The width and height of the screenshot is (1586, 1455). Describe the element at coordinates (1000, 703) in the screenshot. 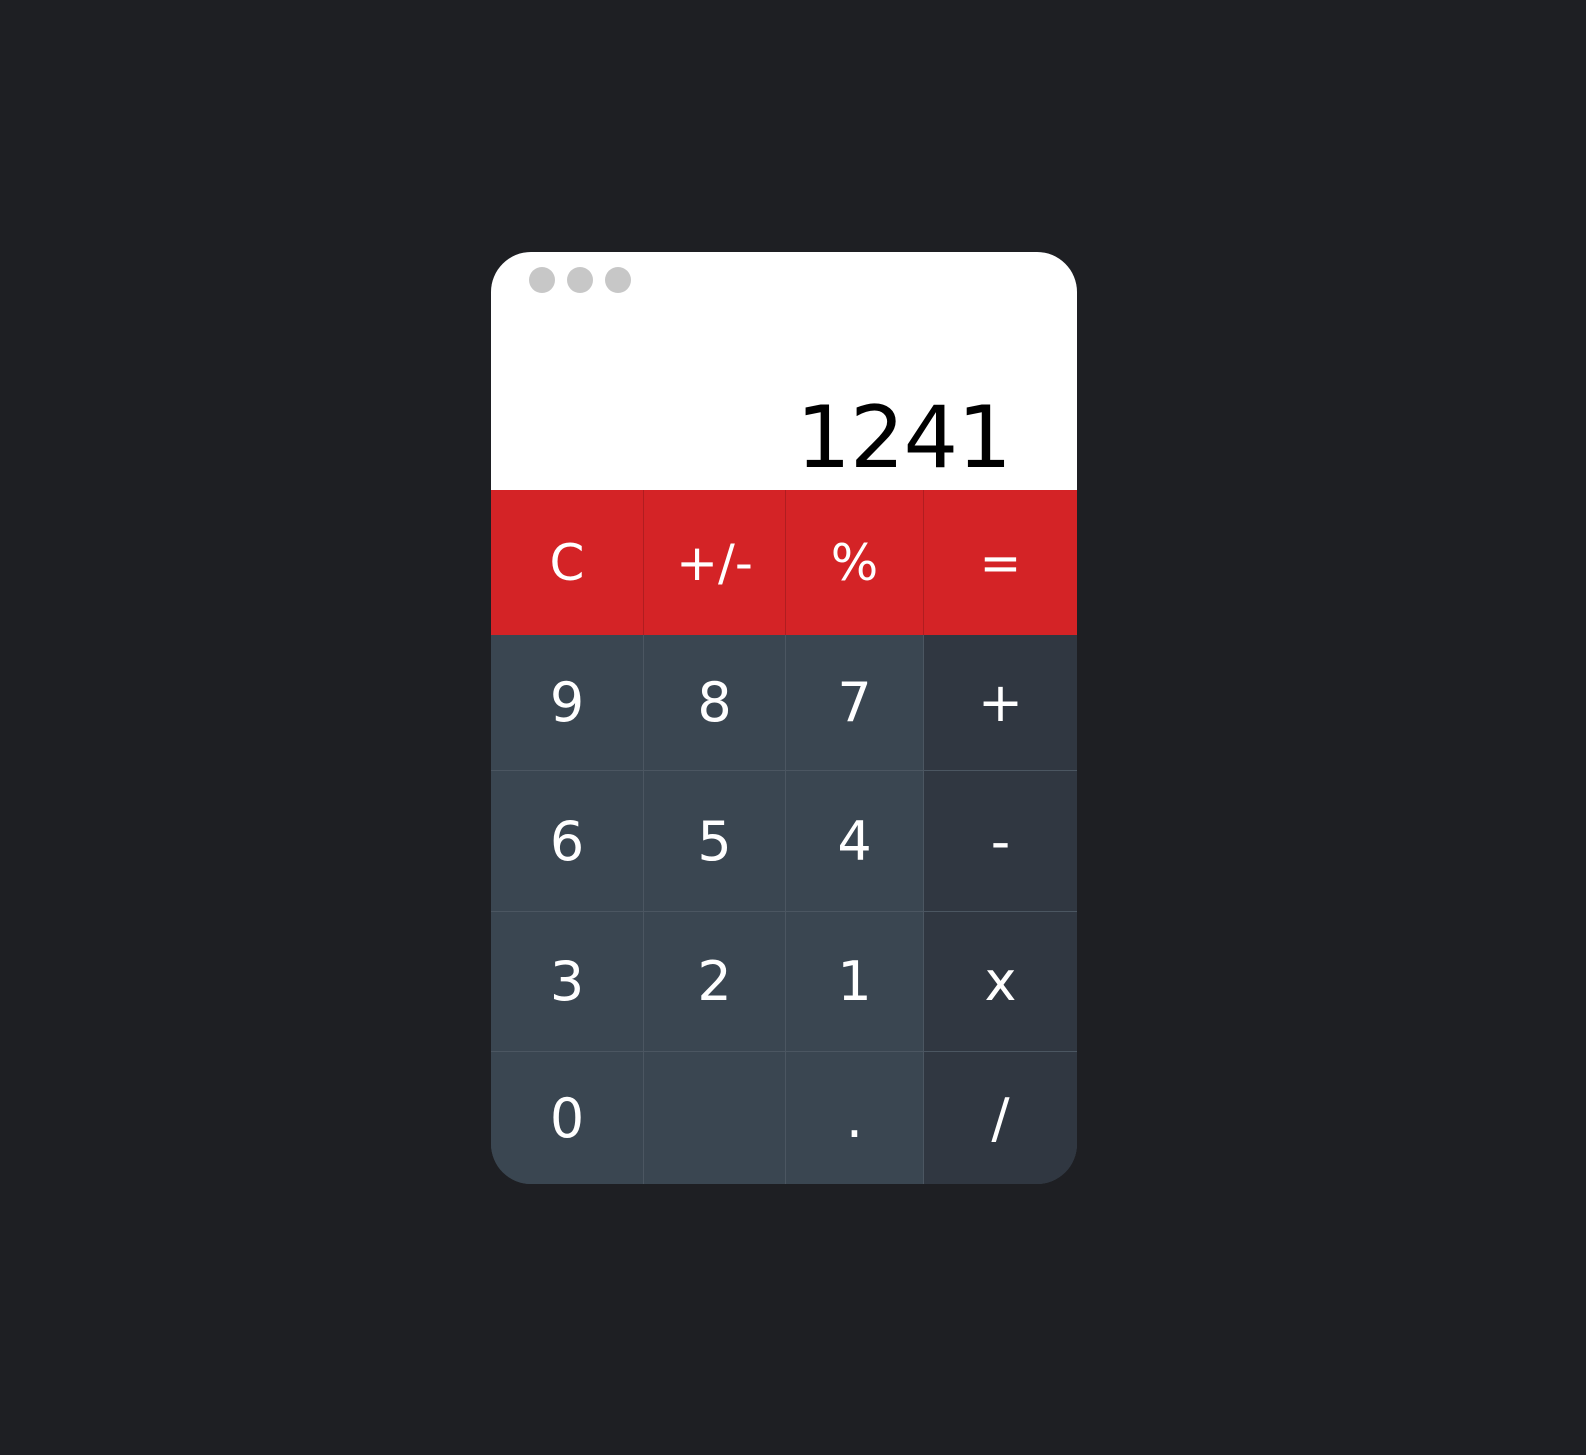

I see `plus-button: +` at that location.